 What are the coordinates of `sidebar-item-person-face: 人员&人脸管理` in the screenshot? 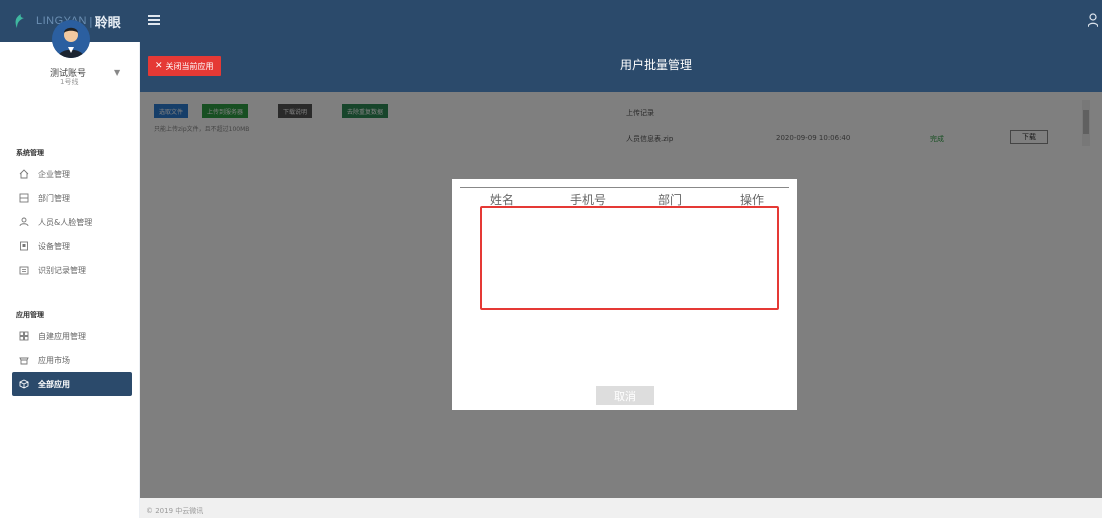 It's located at (72, 222).